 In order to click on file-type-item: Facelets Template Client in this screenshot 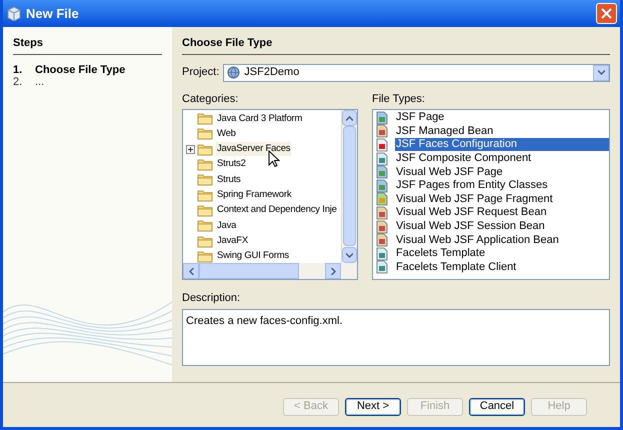, I will do `click(502, 267)`.